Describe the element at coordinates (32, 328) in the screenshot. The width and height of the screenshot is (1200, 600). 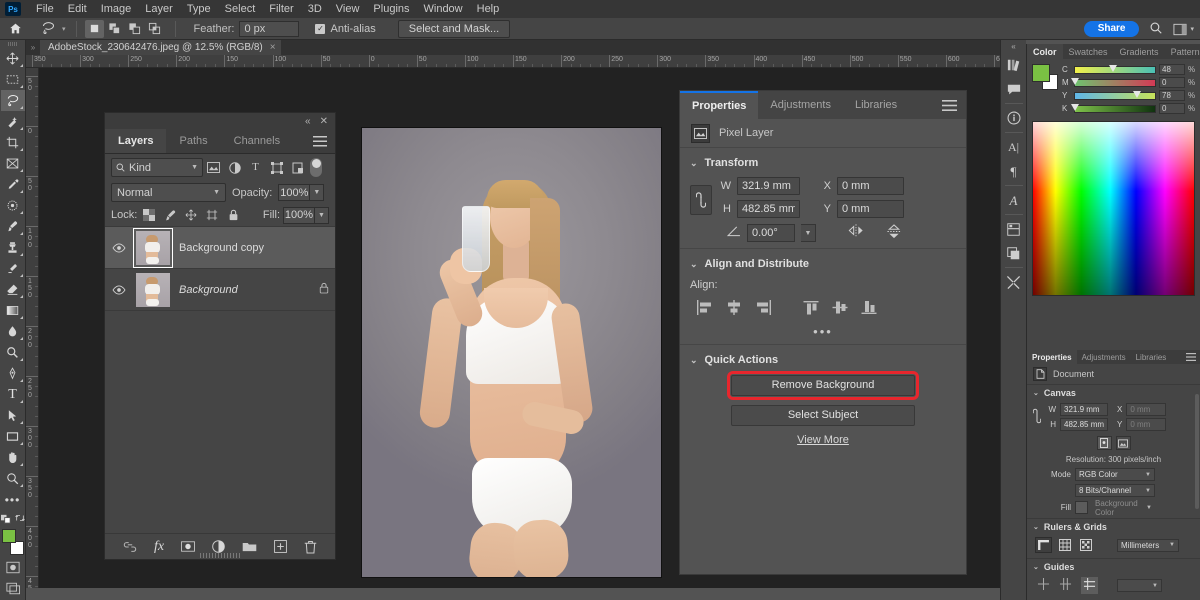
I see `vertical-ruler: 50 0 50 100 150 200 250 300 350 400 450` at that location.